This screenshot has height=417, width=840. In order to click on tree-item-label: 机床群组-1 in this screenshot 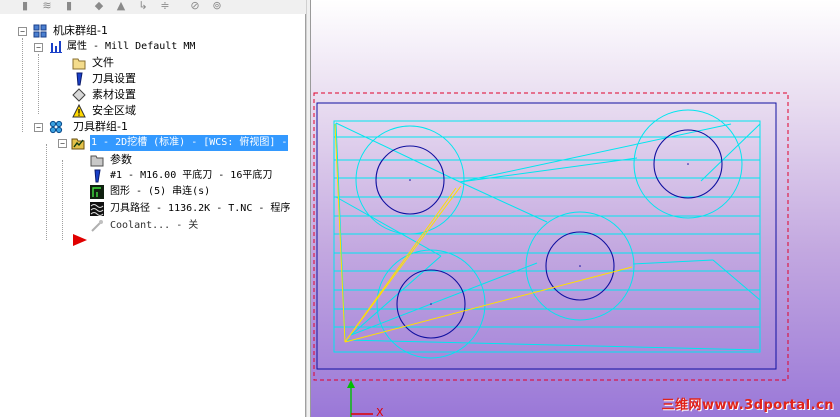, I will do `click(80, 30)`.